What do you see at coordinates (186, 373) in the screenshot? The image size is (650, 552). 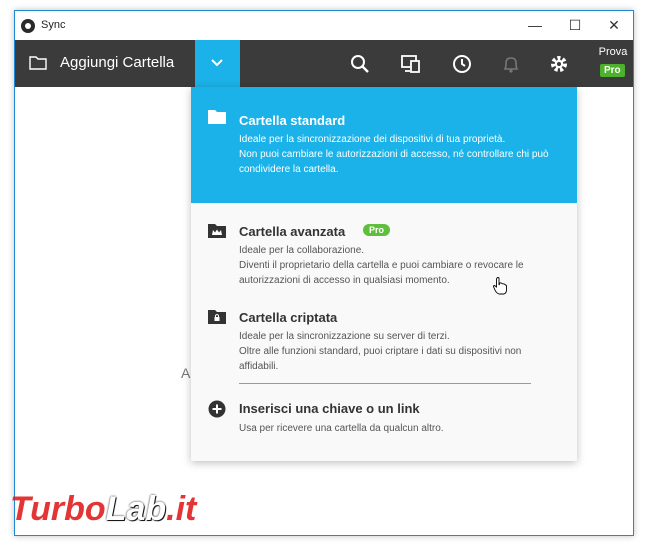 I see `background-hint-text: A` at bounding box center [186, 373].